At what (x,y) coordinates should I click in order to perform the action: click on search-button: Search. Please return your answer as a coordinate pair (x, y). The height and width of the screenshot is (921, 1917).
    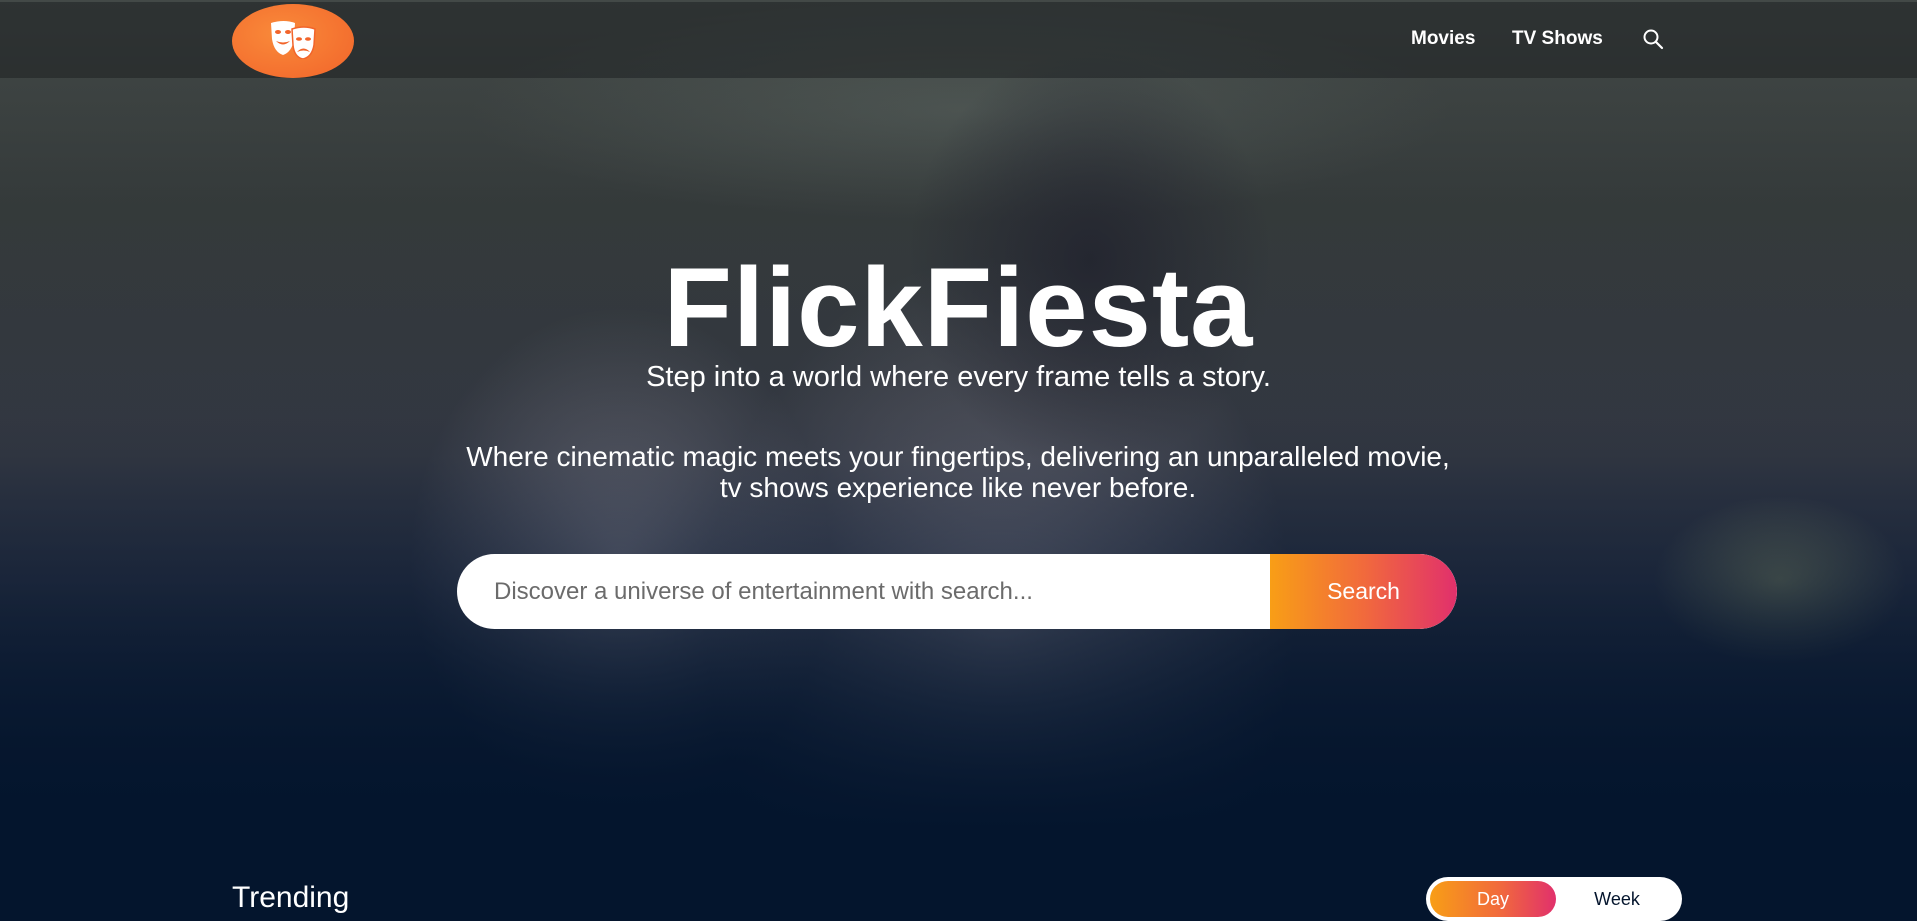
    Looking at the image, I should click on (1363, 591).